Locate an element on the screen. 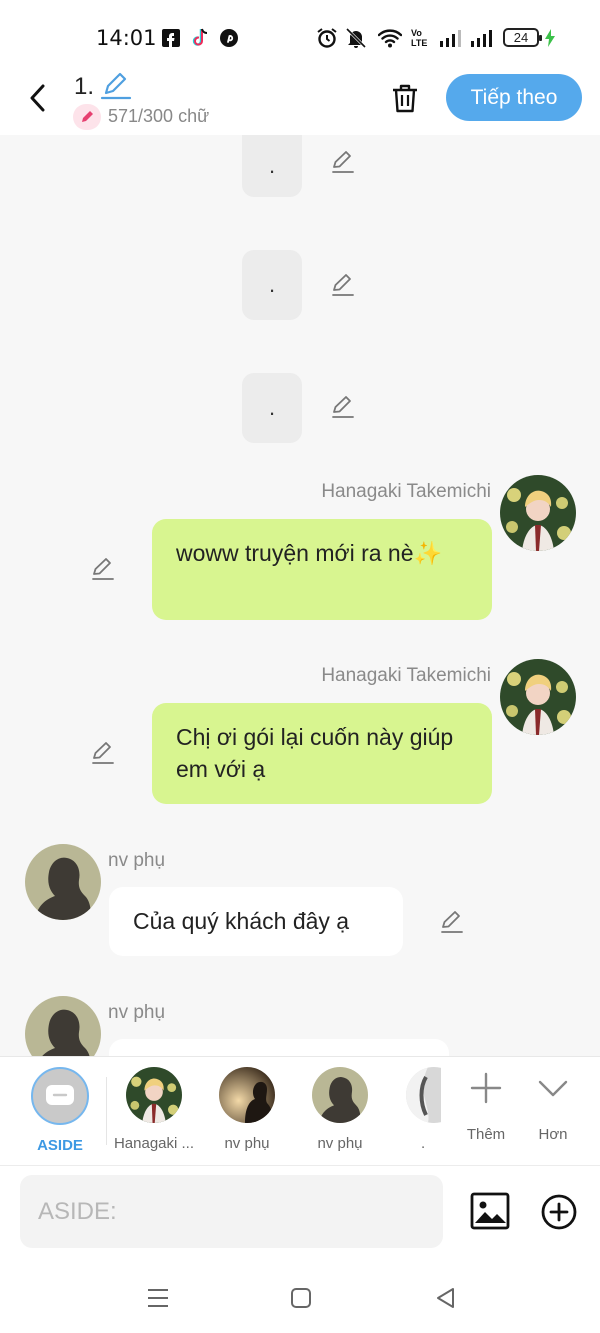  message-bubble is located at coordinates (279, 1047).